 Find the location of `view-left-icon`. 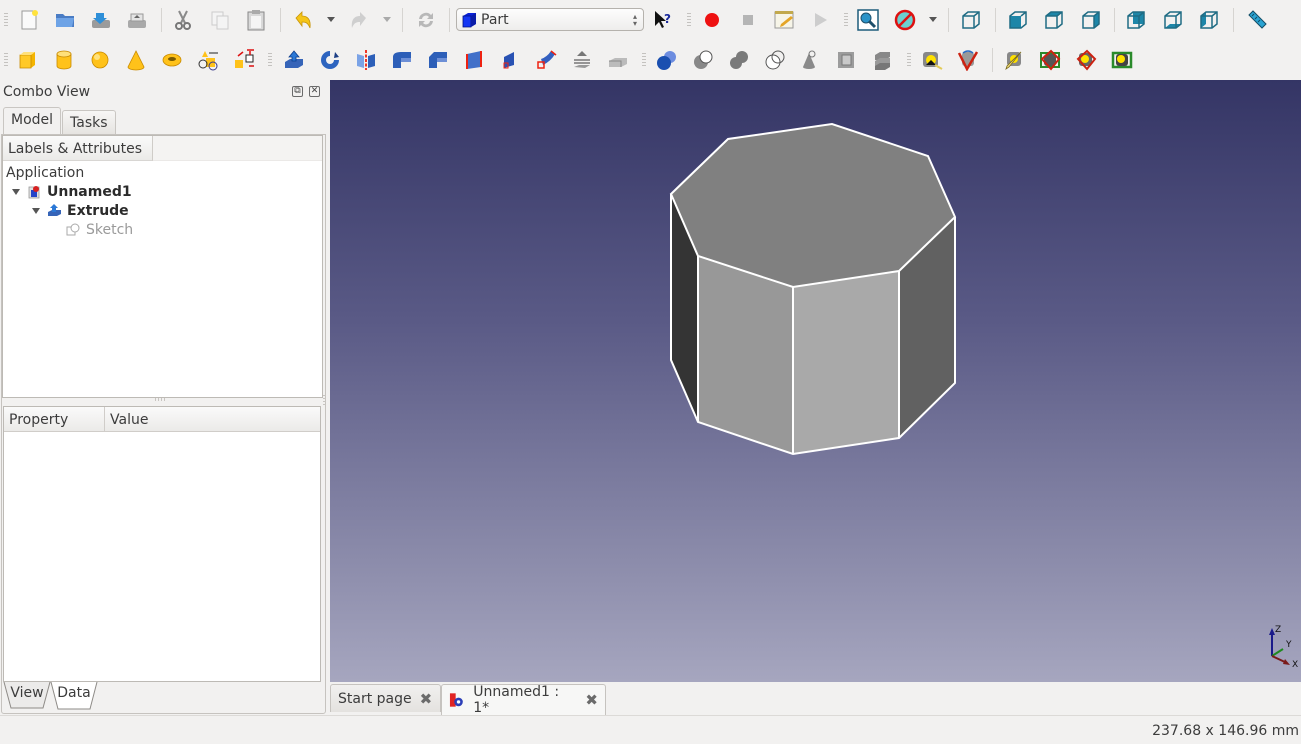

view-left-icon is located at coordinates (1209, 20).